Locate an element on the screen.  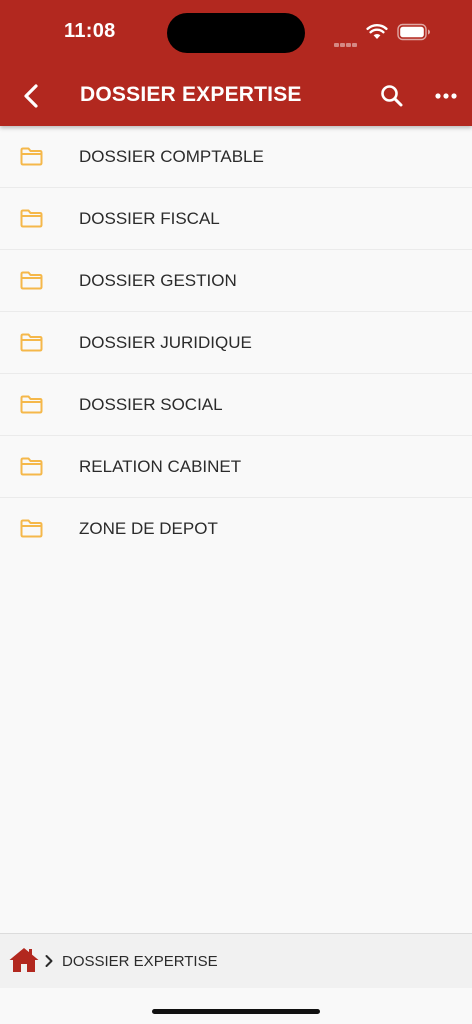
app-header: 11:08 DOSSIER EXPERTISE is located at coordinates (236, 63).